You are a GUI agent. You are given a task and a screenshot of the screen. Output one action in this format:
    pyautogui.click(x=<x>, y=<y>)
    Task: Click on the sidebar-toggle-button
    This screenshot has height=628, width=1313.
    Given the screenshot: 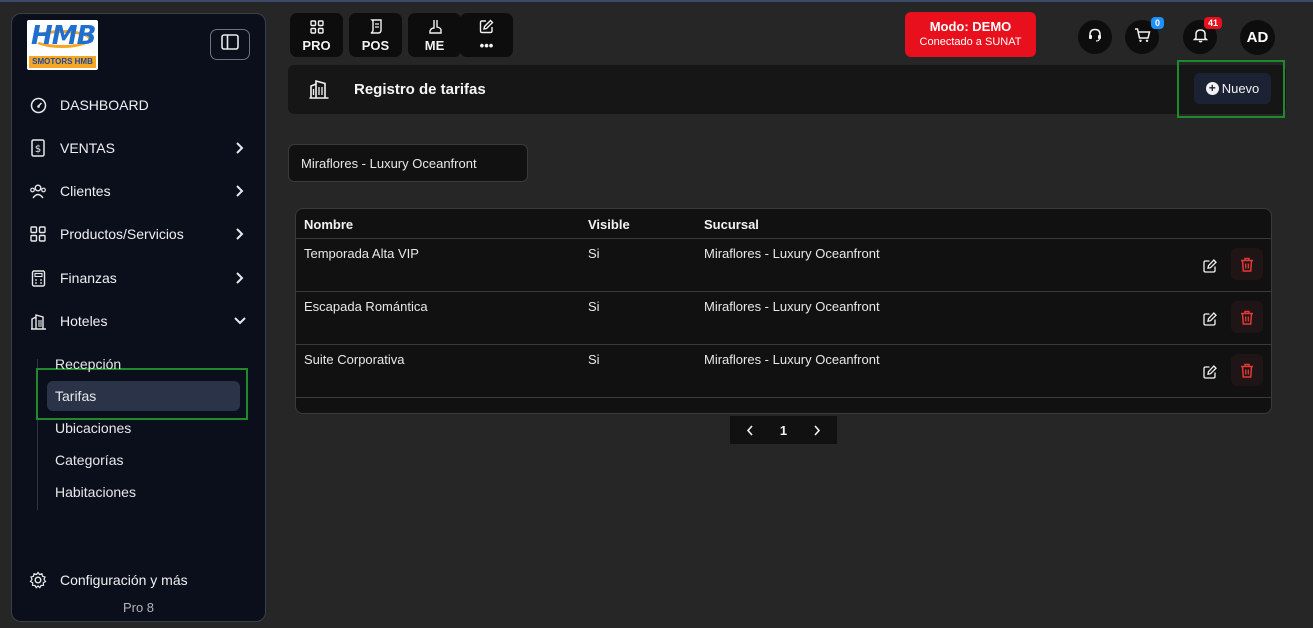 What is the action you would take?
    pyautogui.click(x=230, y=44)
    